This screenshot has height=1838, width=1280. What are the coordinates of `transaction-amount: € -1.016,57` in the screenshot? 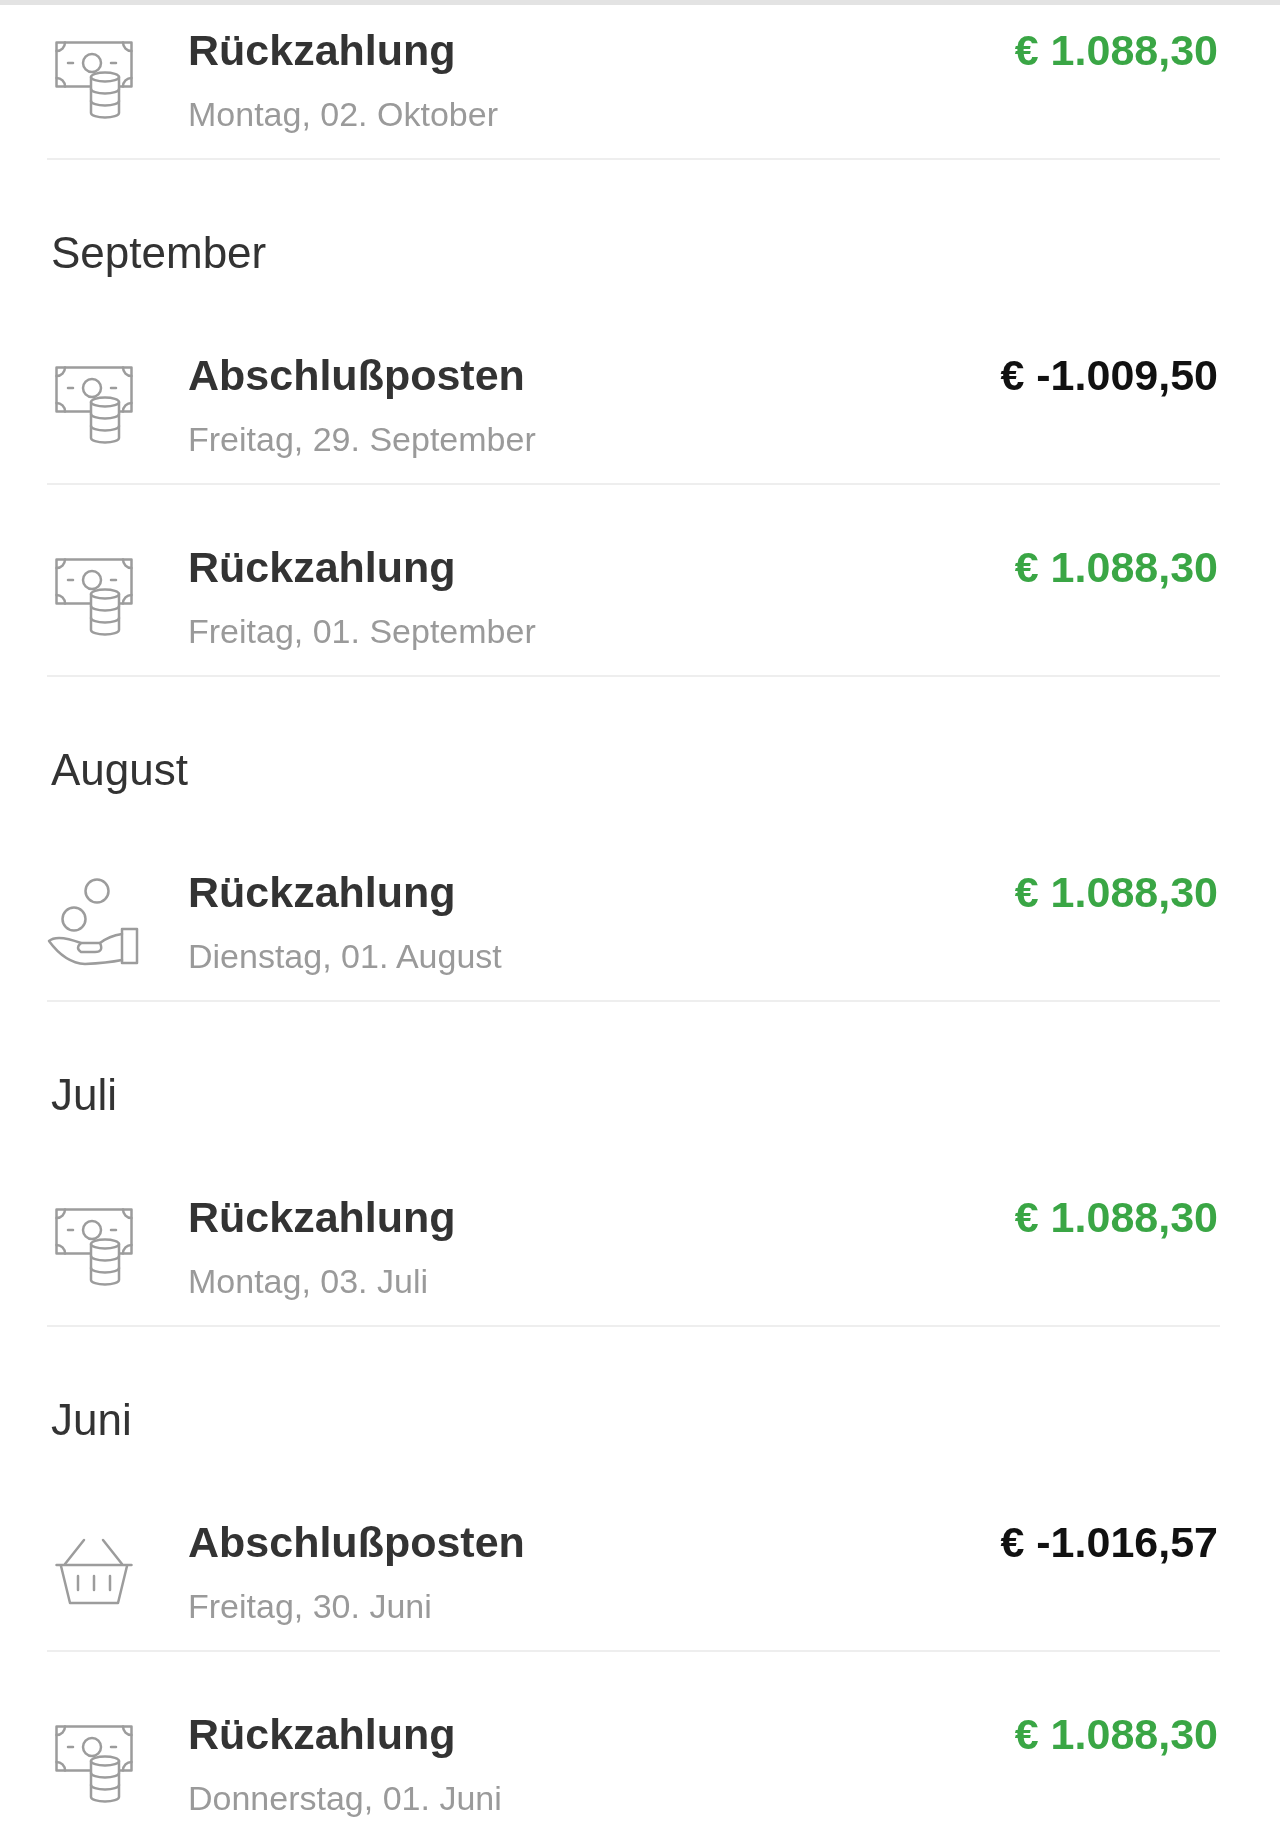 It's located at (1109, 1542).